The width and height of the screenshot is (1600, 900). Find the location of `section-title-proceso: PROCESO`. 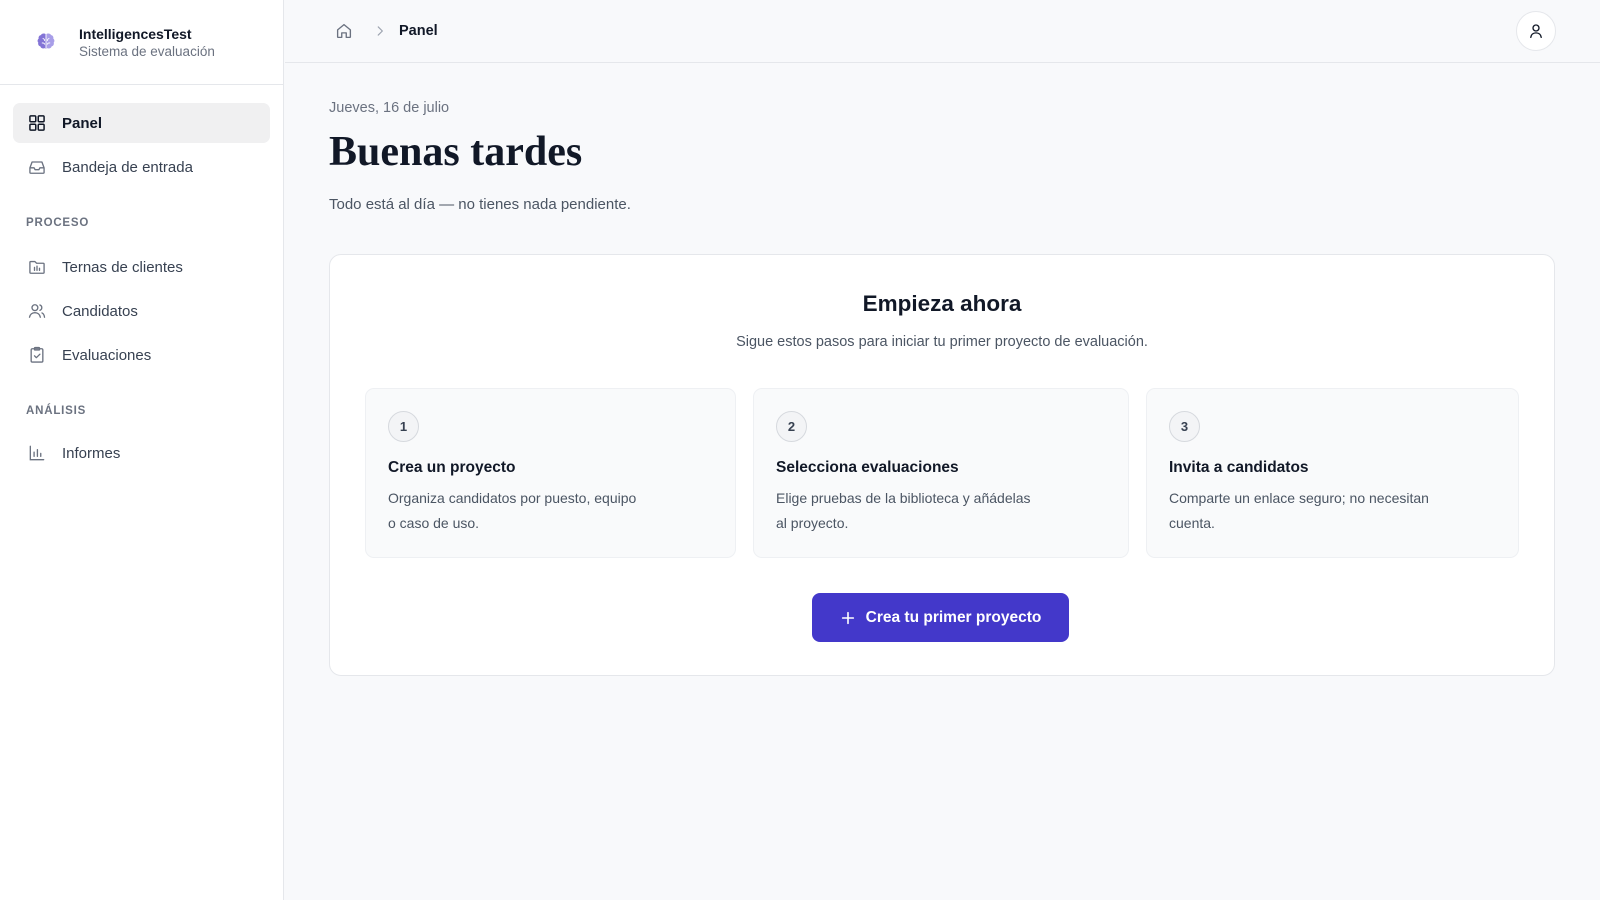

section-title-proceso: PROCESO is located at coordinates (58, 223).